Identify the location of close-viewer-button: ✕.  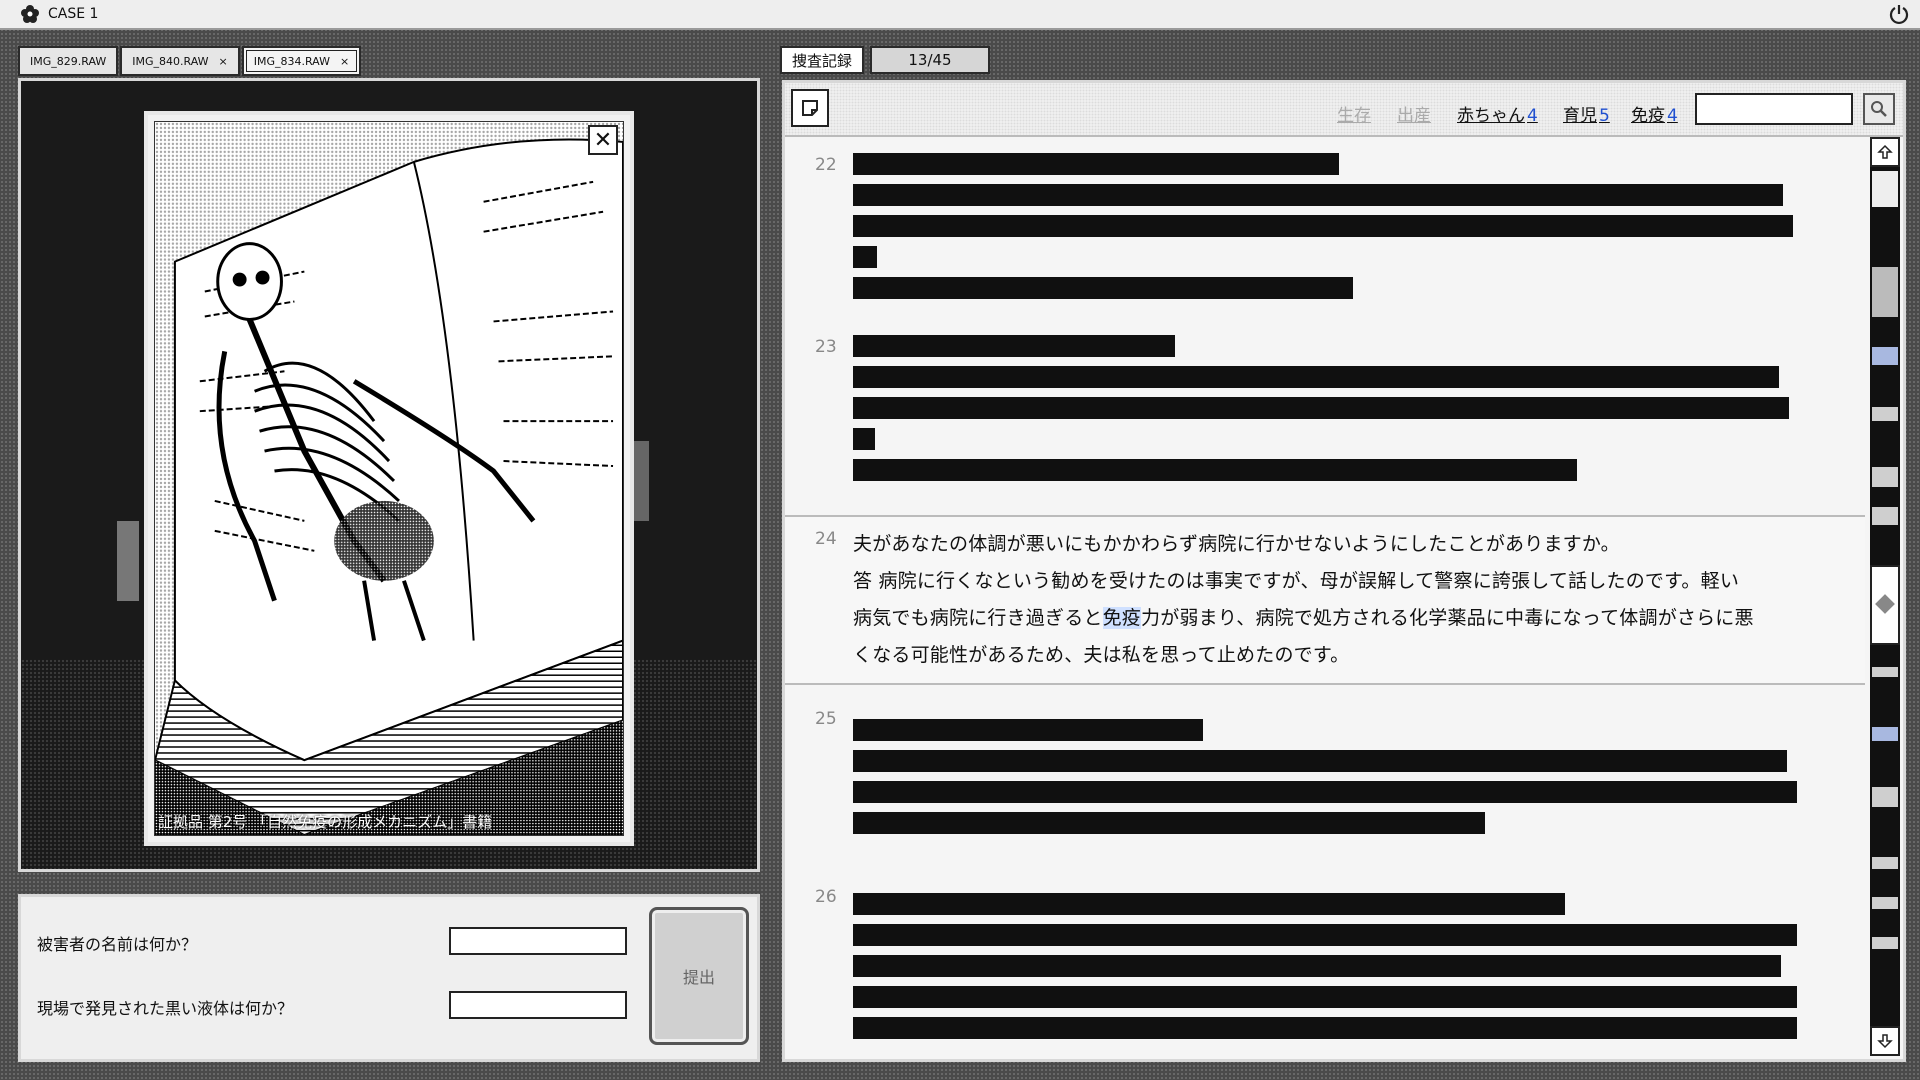
(603, 140).